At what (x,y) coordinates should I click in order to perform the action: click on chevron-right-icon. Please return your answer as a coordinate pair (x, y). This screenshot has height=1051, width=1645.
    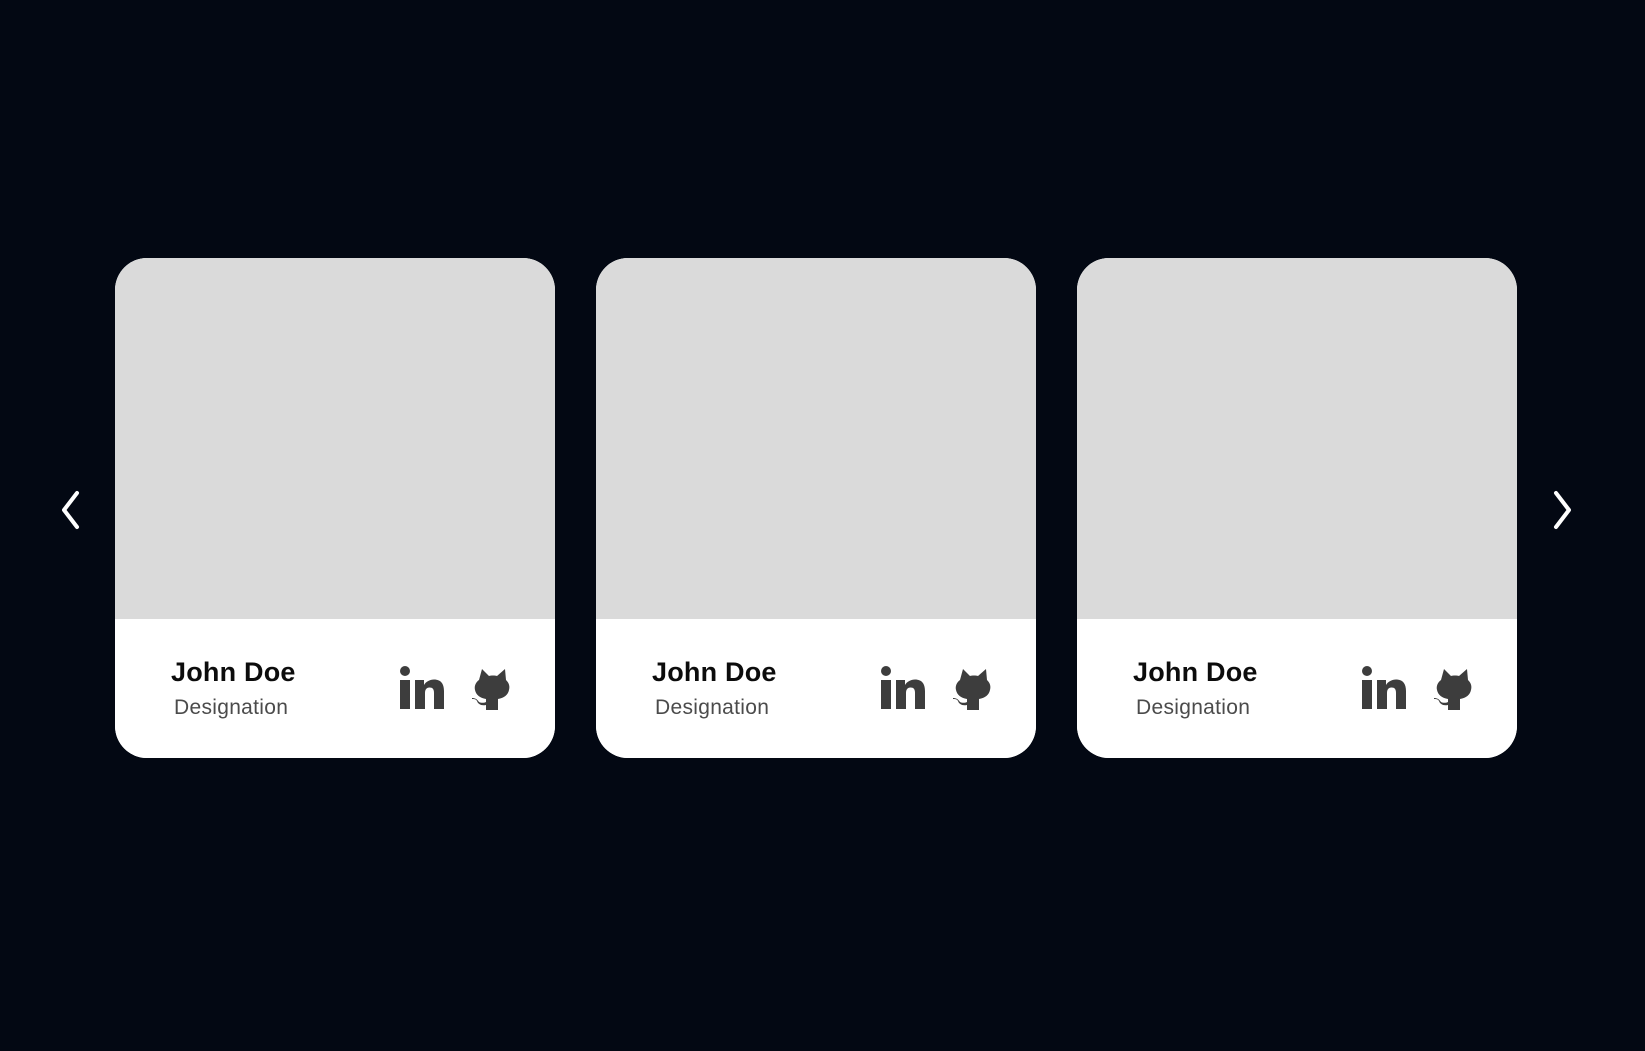
    Looking at the image, I should click on (1562, 510).